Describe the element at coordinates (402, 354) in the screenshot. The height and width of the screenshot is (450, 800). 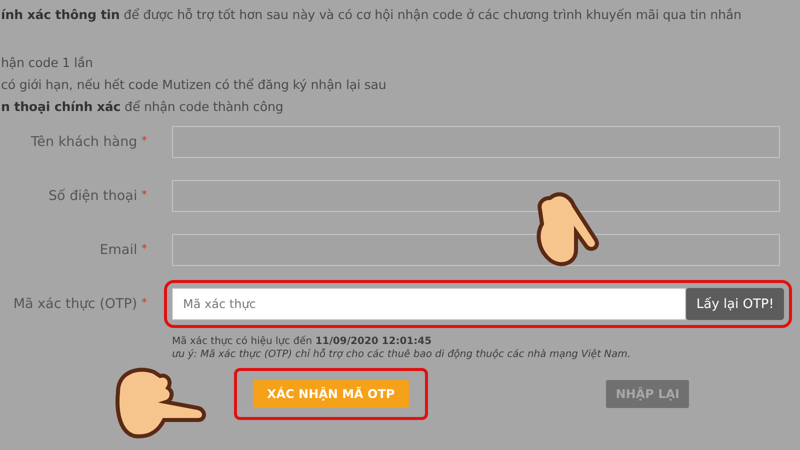
I see `warning-text: ưu ý: Mã xác thực (OTP) chỉ hỗ trợ cho các thuê bao di động thuộc các nhà mạng Việt Nam.` at that location.